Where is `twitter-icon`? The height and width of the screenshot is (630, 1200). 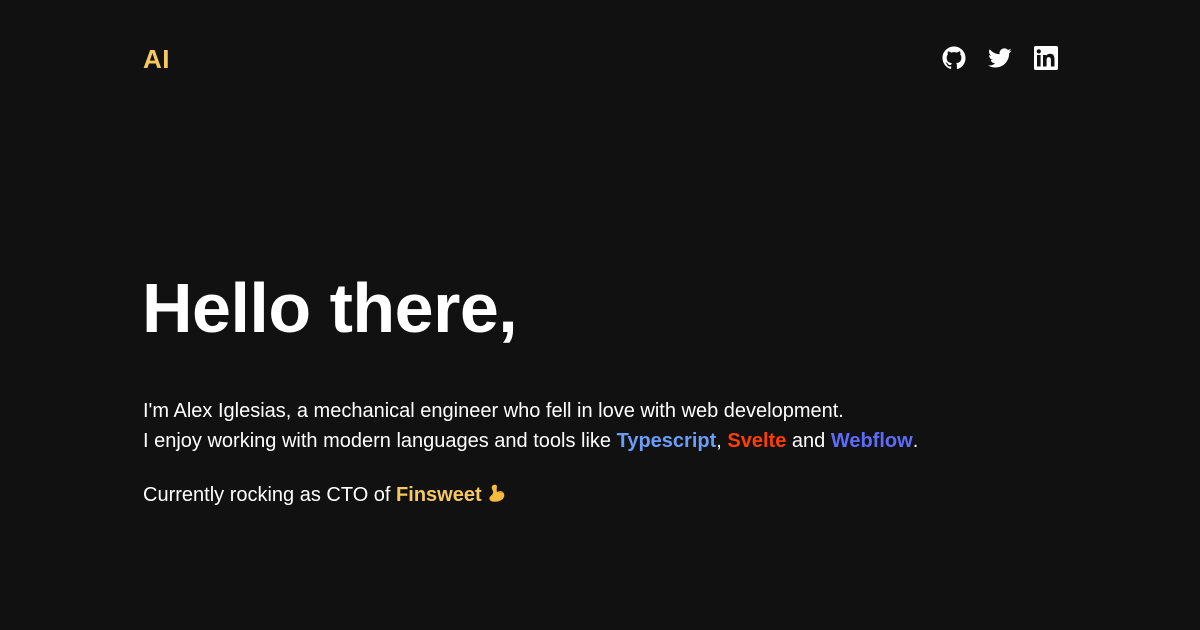
twitter-icon is located at coordinates (1000, 58).